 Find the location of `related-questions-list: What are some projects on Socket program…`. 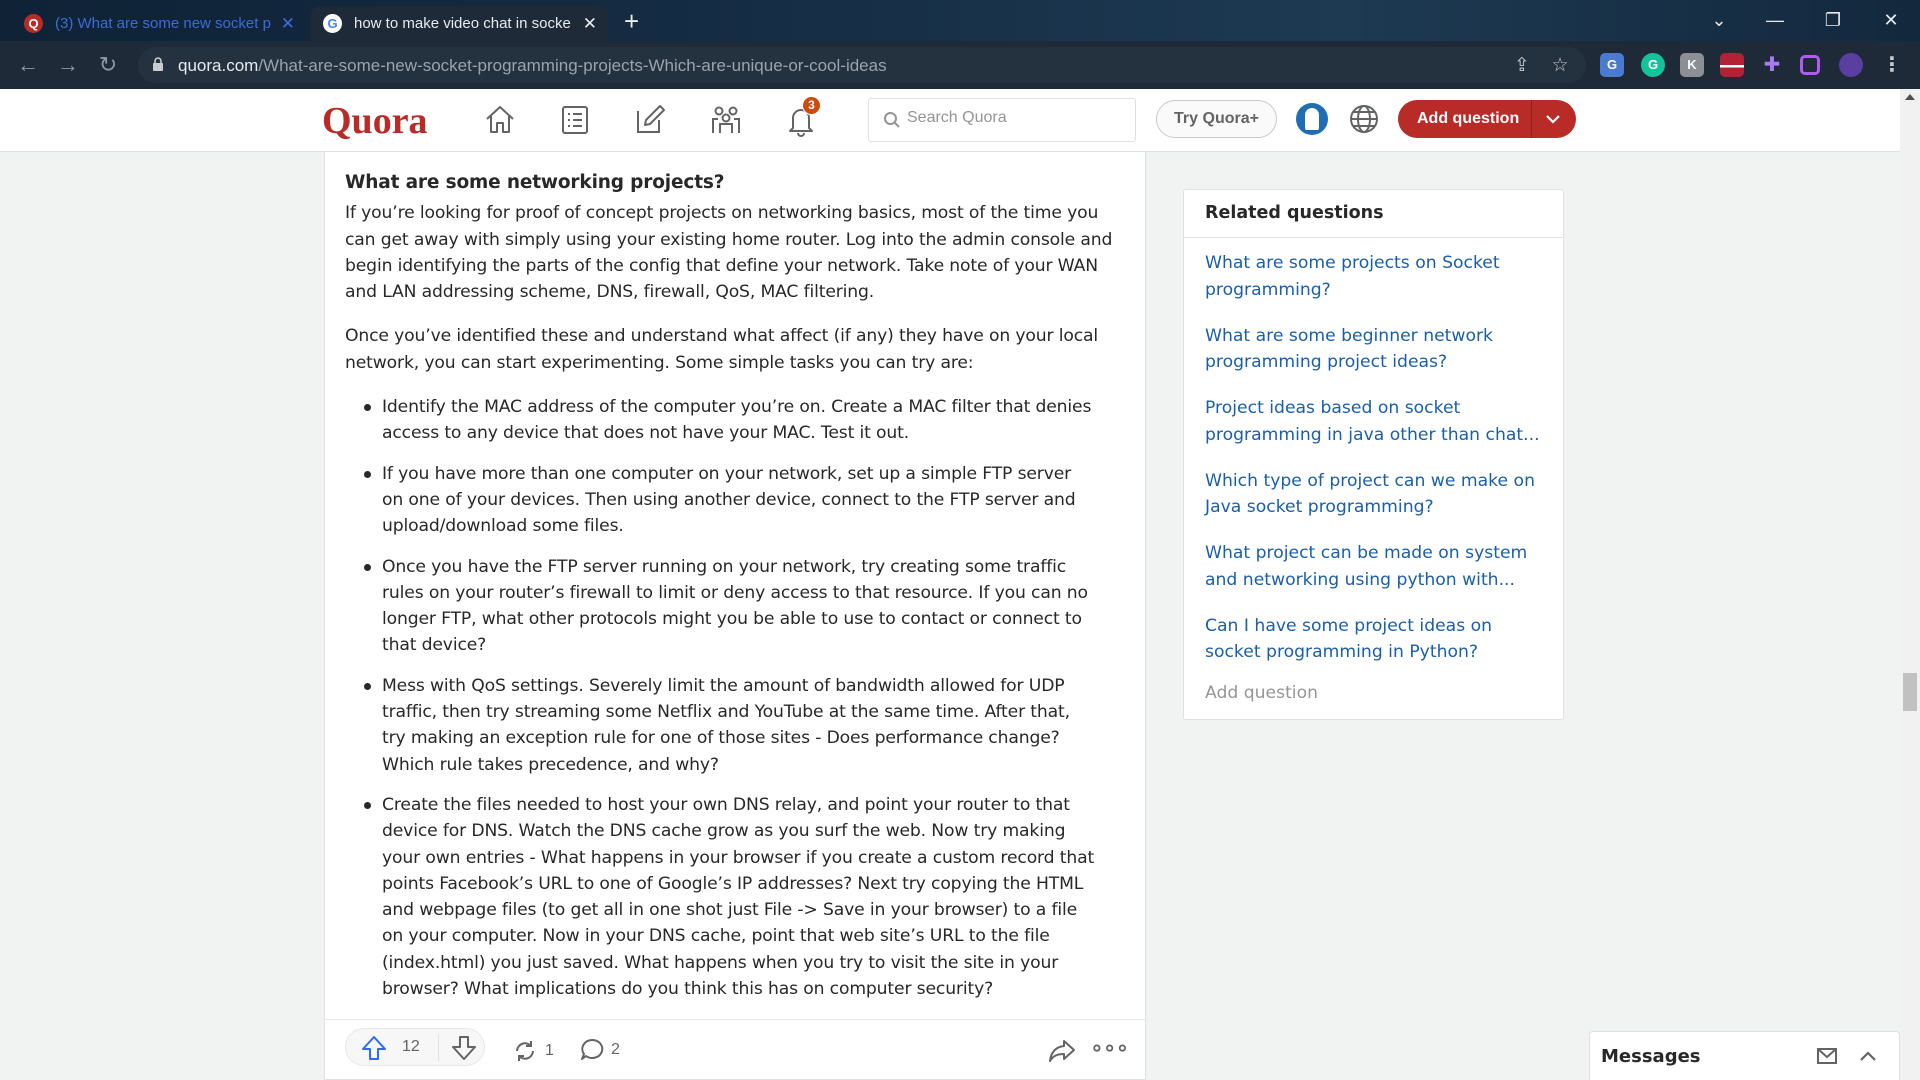

related-questions-list: What are some projects on Socket program… is located at coordinates (1373, 476).